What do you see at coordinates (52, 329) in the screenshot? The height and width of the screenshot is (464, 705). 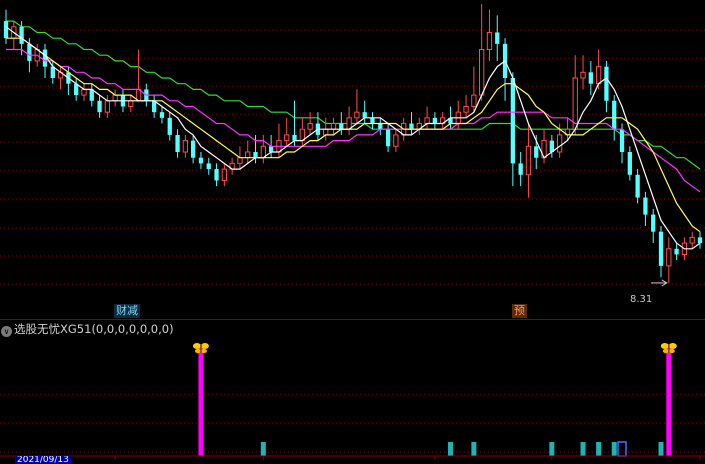 I see `indicator-name: 选股无忧XG51` at bounding box center [52, 329].